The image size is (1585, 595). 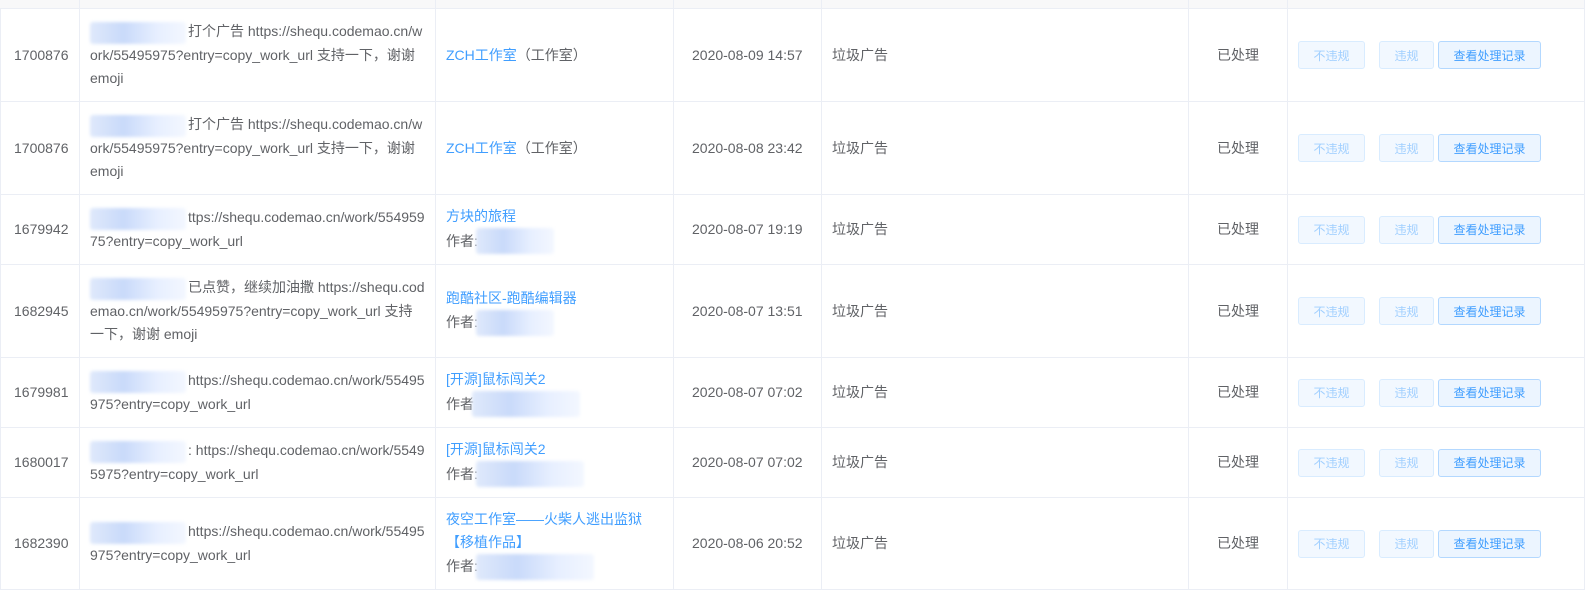 What do you see at coordinates (748, 311) in the screenshot?
I see `report-time: 2020-08-07 13:51` at bounding box center [748, 311].